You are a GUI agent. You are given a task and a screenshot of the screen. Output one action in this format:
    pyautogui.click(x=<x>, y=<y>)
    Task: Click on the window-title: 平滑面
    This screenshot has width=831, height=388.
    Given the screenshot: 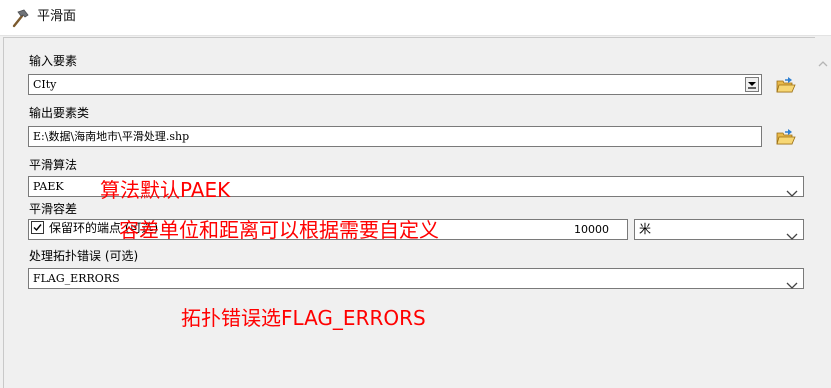 What is the action you would take?
    pyautogui.click(x=57, y=16)
    